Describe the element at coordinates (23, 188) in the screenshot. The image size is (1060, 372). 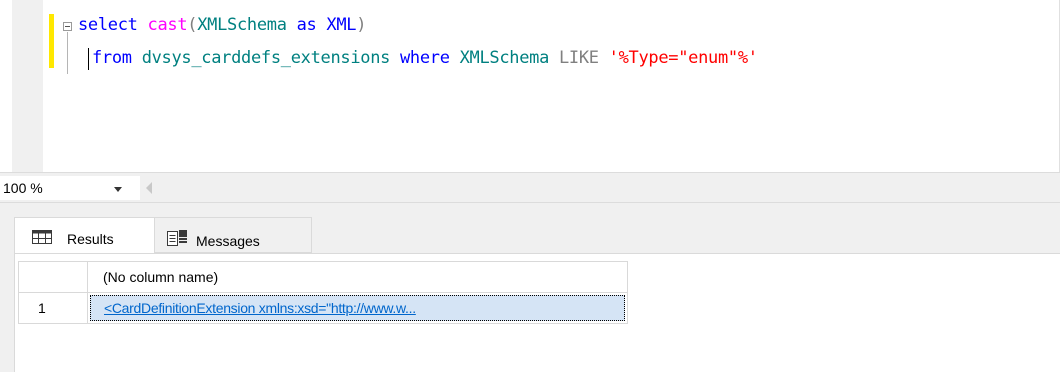
I see `zoom-value: 100 %` at that location.